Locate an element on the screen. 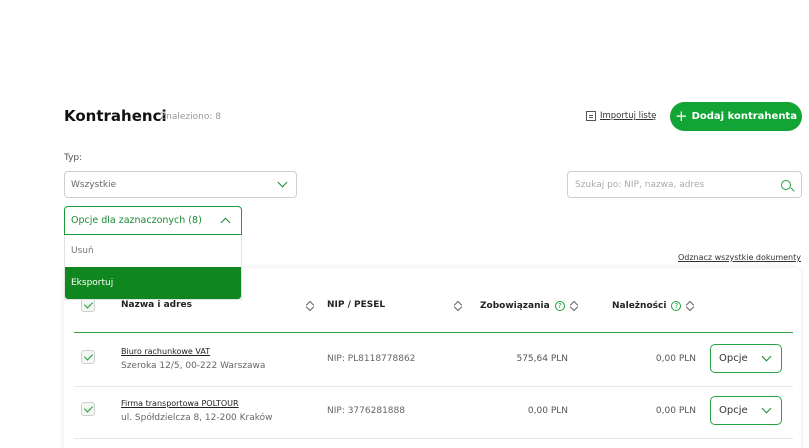 The width and height of the screenshot is (809, 448). menu-item-delete: Usuń is located at coordinates (153, 251).